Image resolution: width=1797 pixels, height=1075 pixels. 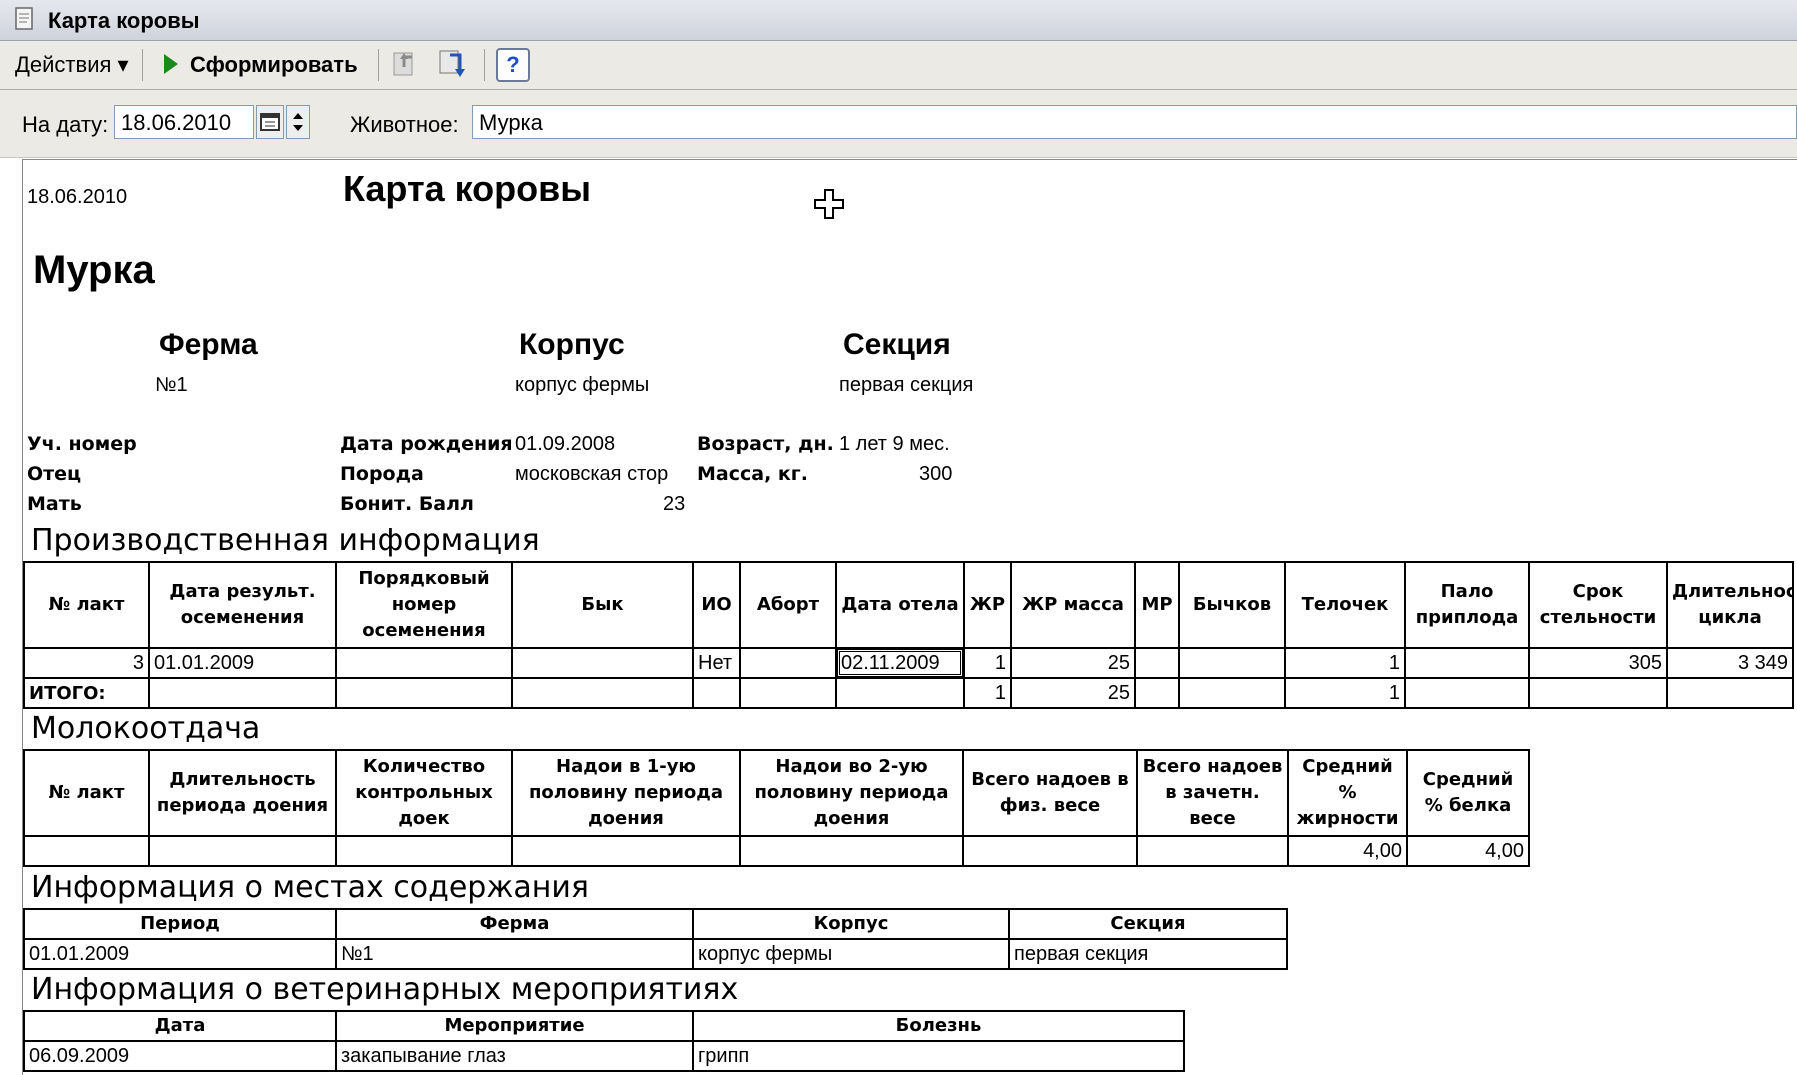 What do you see at coordinates (906, 385) in the screenshot?
I see `section-value: первая секция` at bounding box center [906, 385].